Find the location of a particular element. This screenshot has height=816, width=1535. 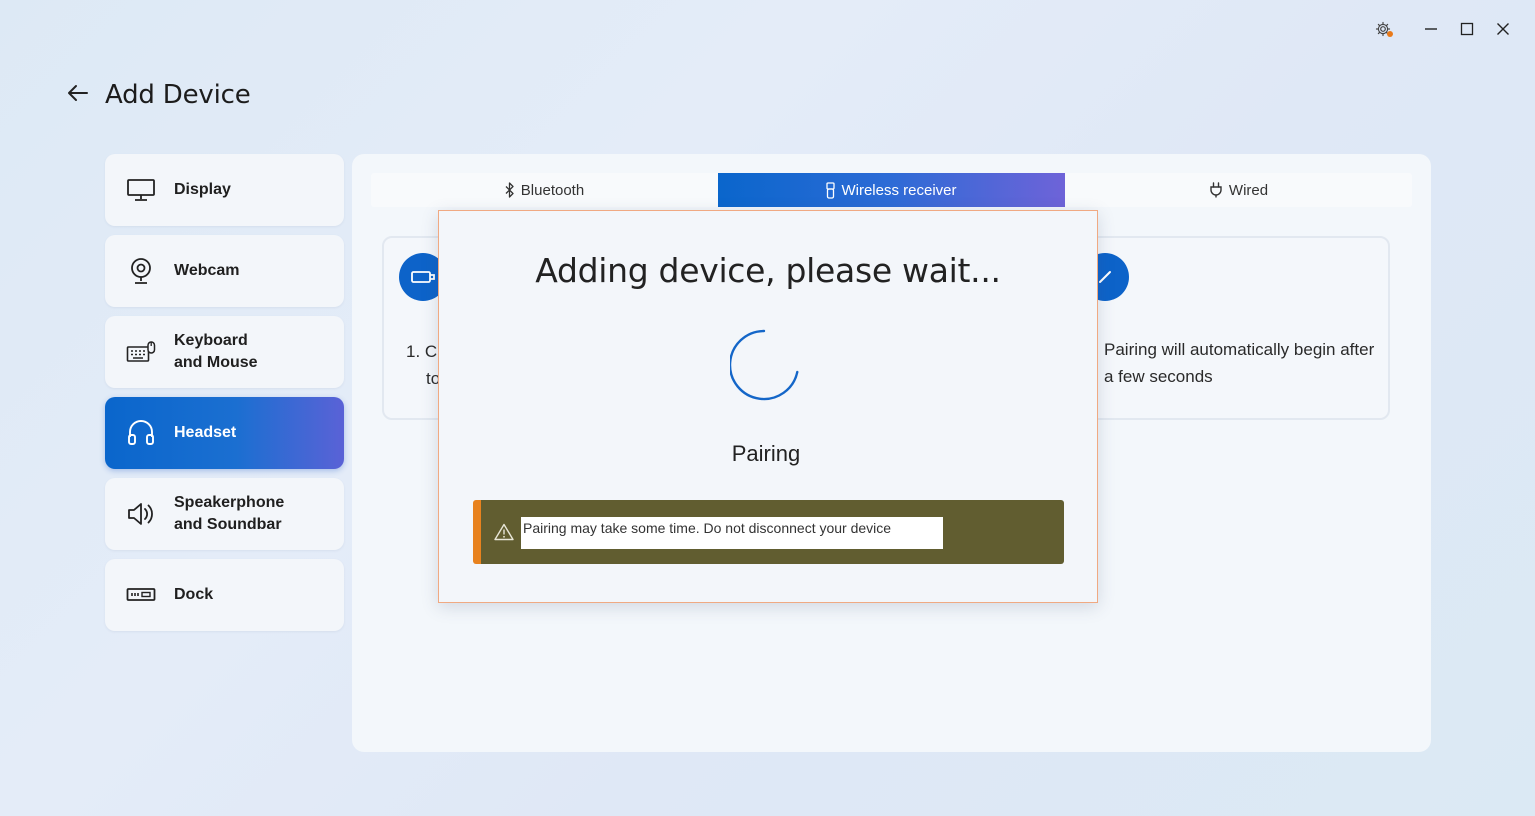

minimize-icon is located at coordinates (1431, 29).